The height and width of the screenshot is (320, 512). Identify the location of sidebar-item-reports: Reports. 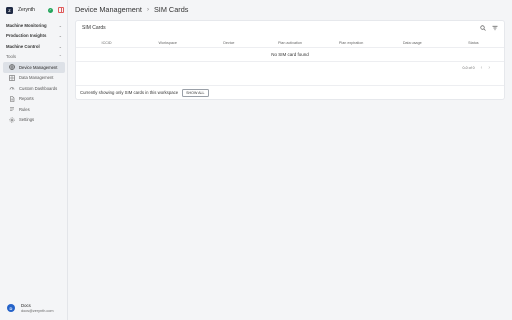
(34, 99).